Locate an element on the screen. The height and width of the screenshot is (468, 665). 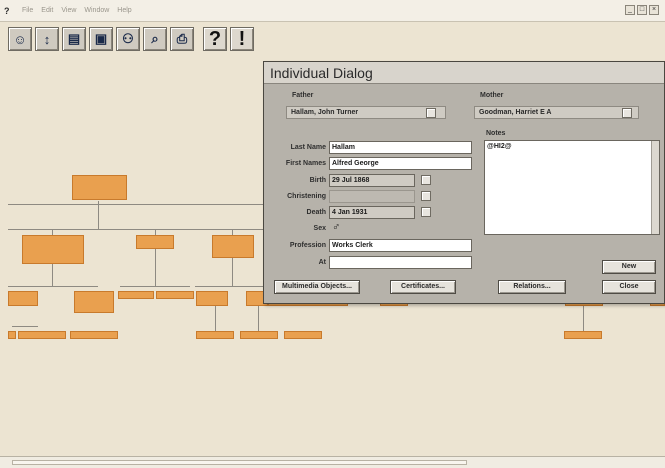
exclamation-icon: ! is located at coordinates (242, 39).